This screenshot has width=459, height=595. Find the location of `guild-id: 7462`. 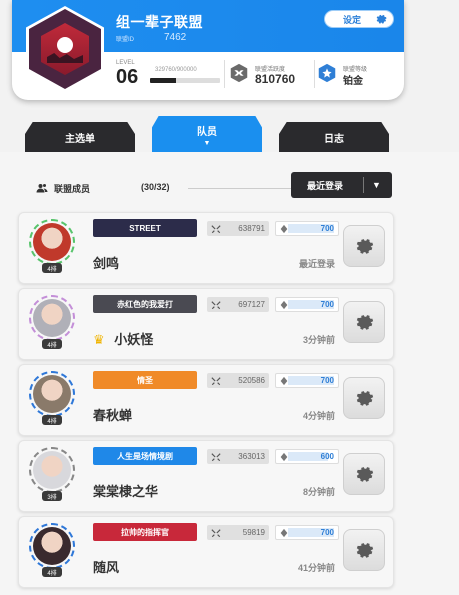

guild-id: 7462 is located at coordinates (175, 37).